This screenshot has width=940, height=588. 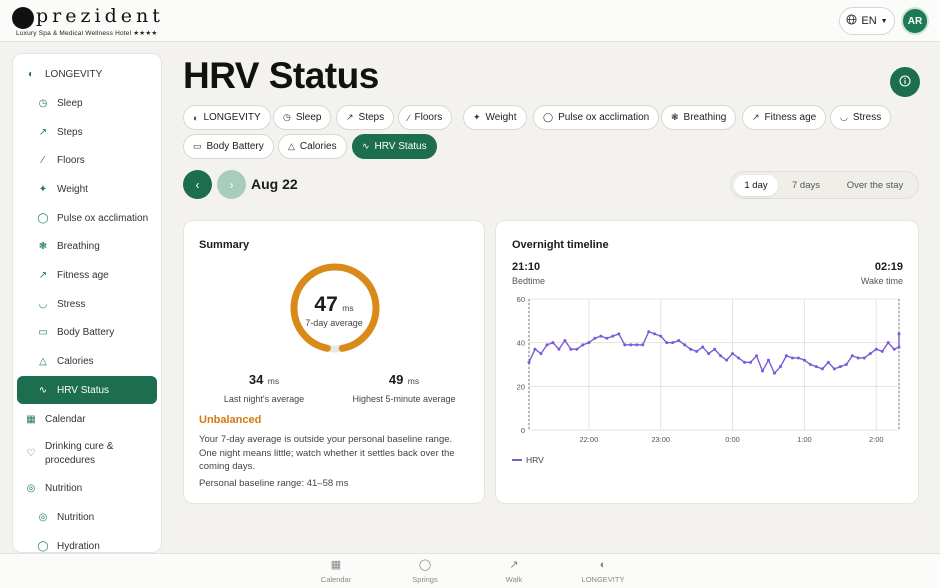 I want to click on sidebar-item-steps: ↗ Steps, so click(x=87, y=132).